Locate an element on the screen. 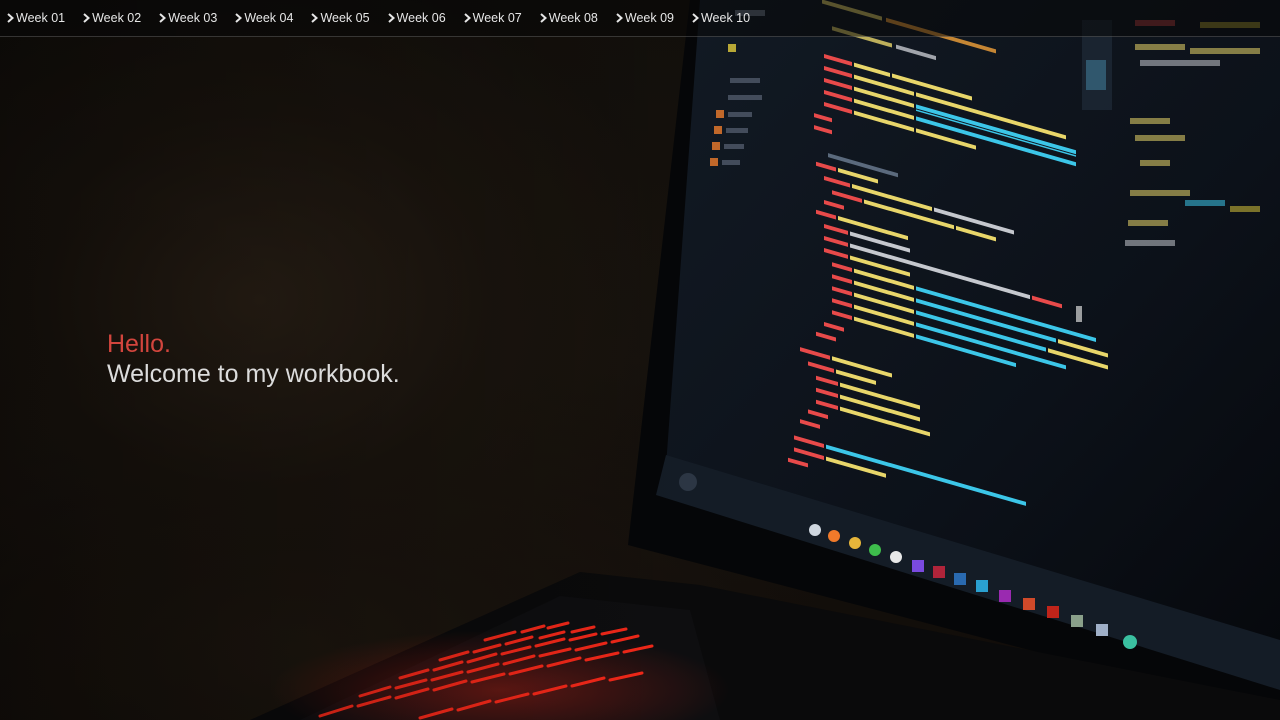  nav-item-week-07: Week 07 is located at coordinates (492, 18).